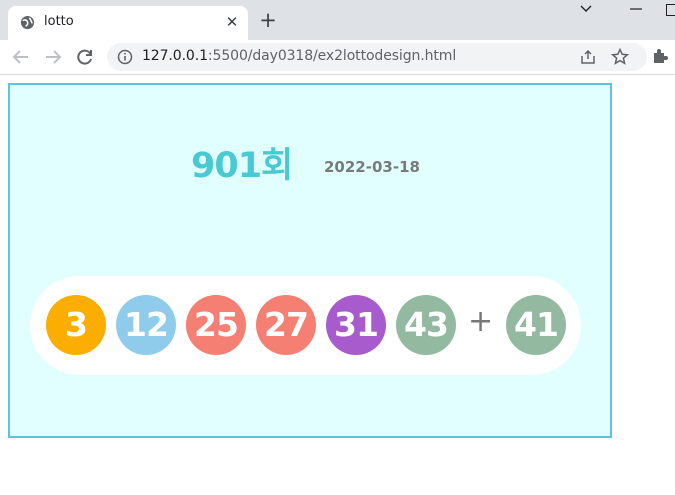 The image size is (675, 495). I want to click on forward-arrow-icon, so click(53, 57).